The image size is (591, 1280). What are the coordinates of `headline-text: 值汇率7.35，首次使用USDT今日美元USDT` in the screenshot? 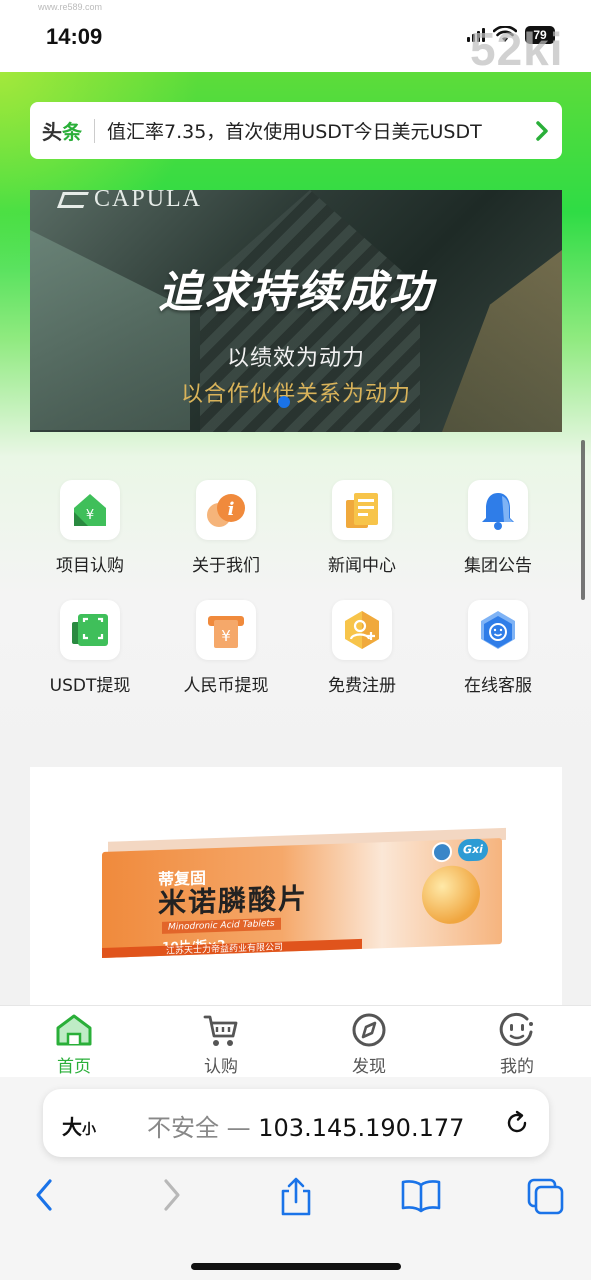 It's located at (294, 132).